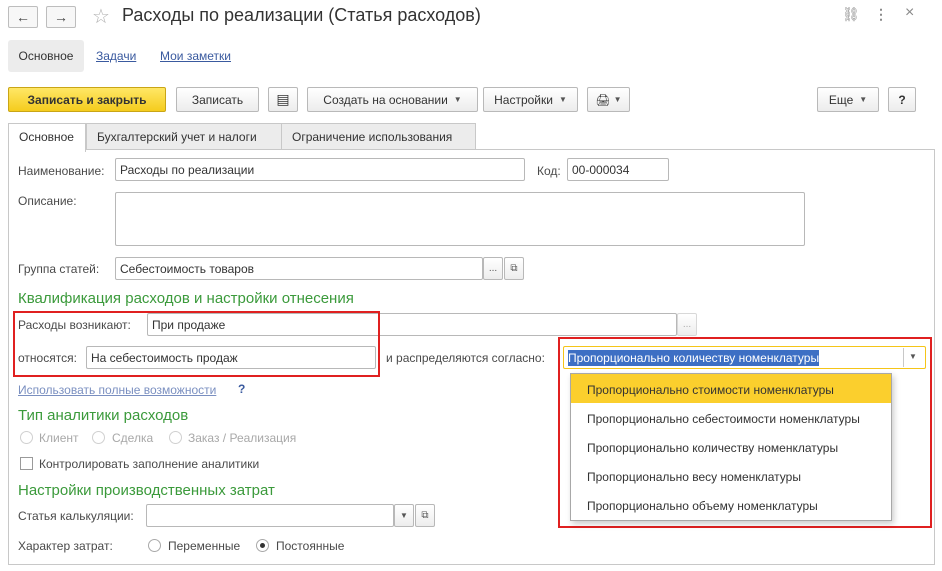 Image resolution: width=942 pixels, height=571 pixels. What do you see at coordinates (175, 437) in the screenshot?
I see `radio-order` at bounding box center [175, 437].